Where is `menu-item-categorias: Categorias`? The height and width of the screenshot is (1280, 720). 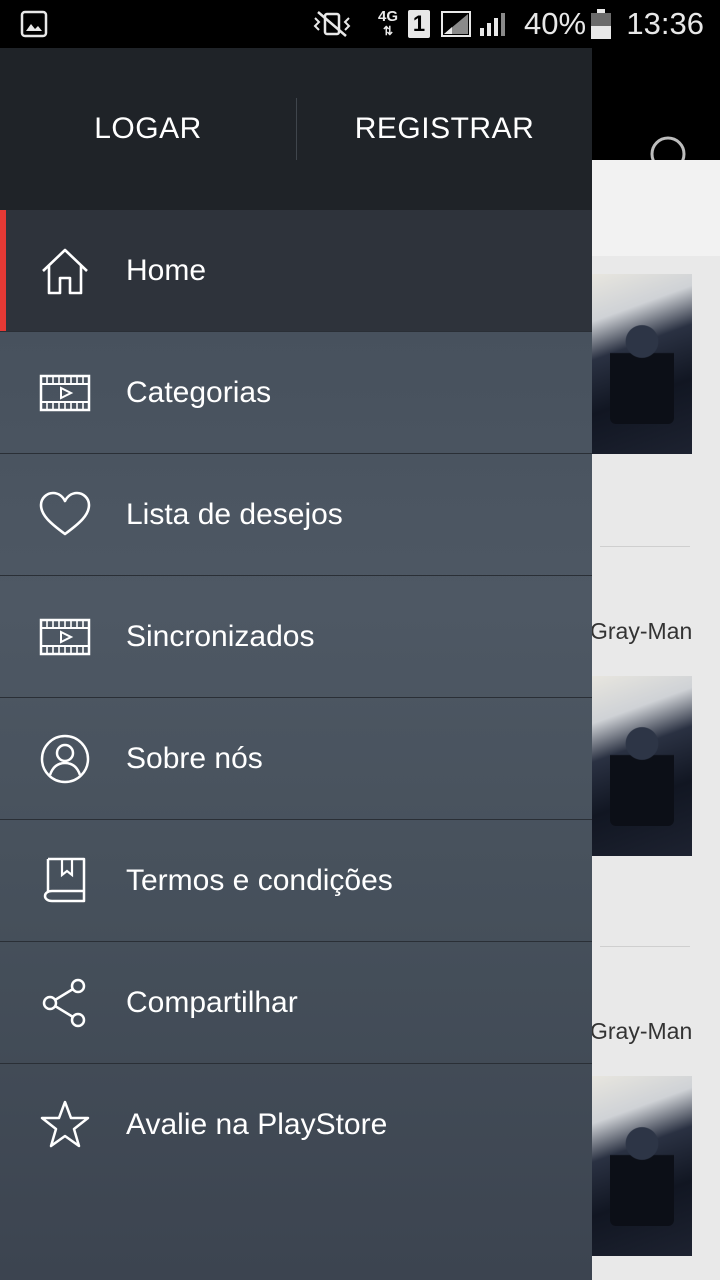
menu-item-categorias: Categorias is located at coordinates (296, 393).